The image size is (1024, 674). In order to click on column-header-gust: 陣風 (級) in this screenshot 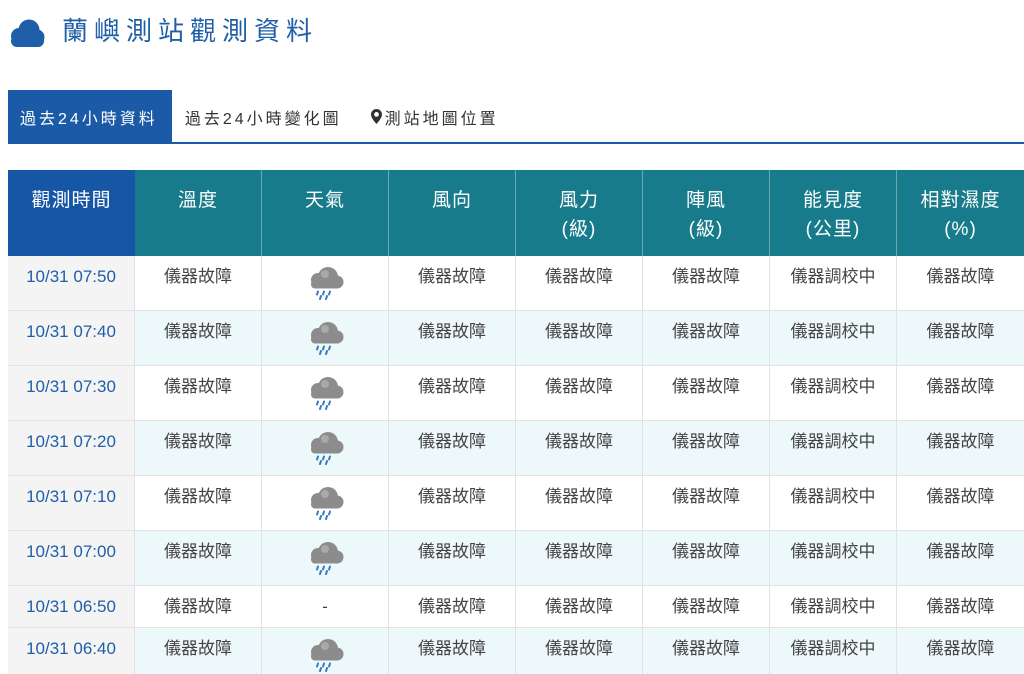, I will do `click(706, 213)`.